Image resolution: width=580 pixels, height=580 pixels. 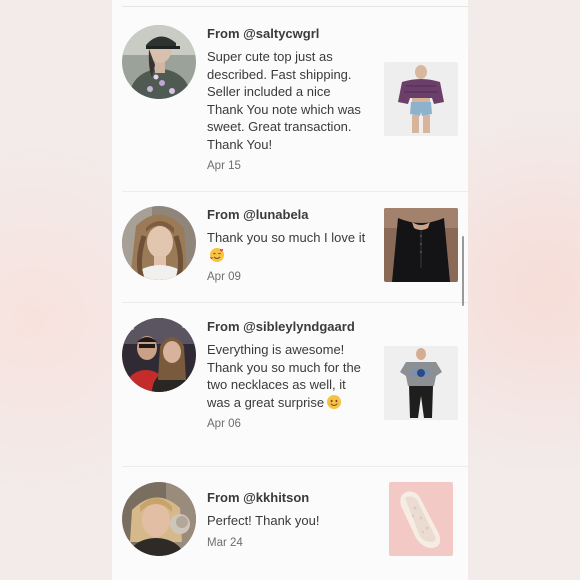 What do you see at coordinates (287, 498) in the screenshot?
I see `review-author: From @kkhitson` at bounding box center [287, 498].